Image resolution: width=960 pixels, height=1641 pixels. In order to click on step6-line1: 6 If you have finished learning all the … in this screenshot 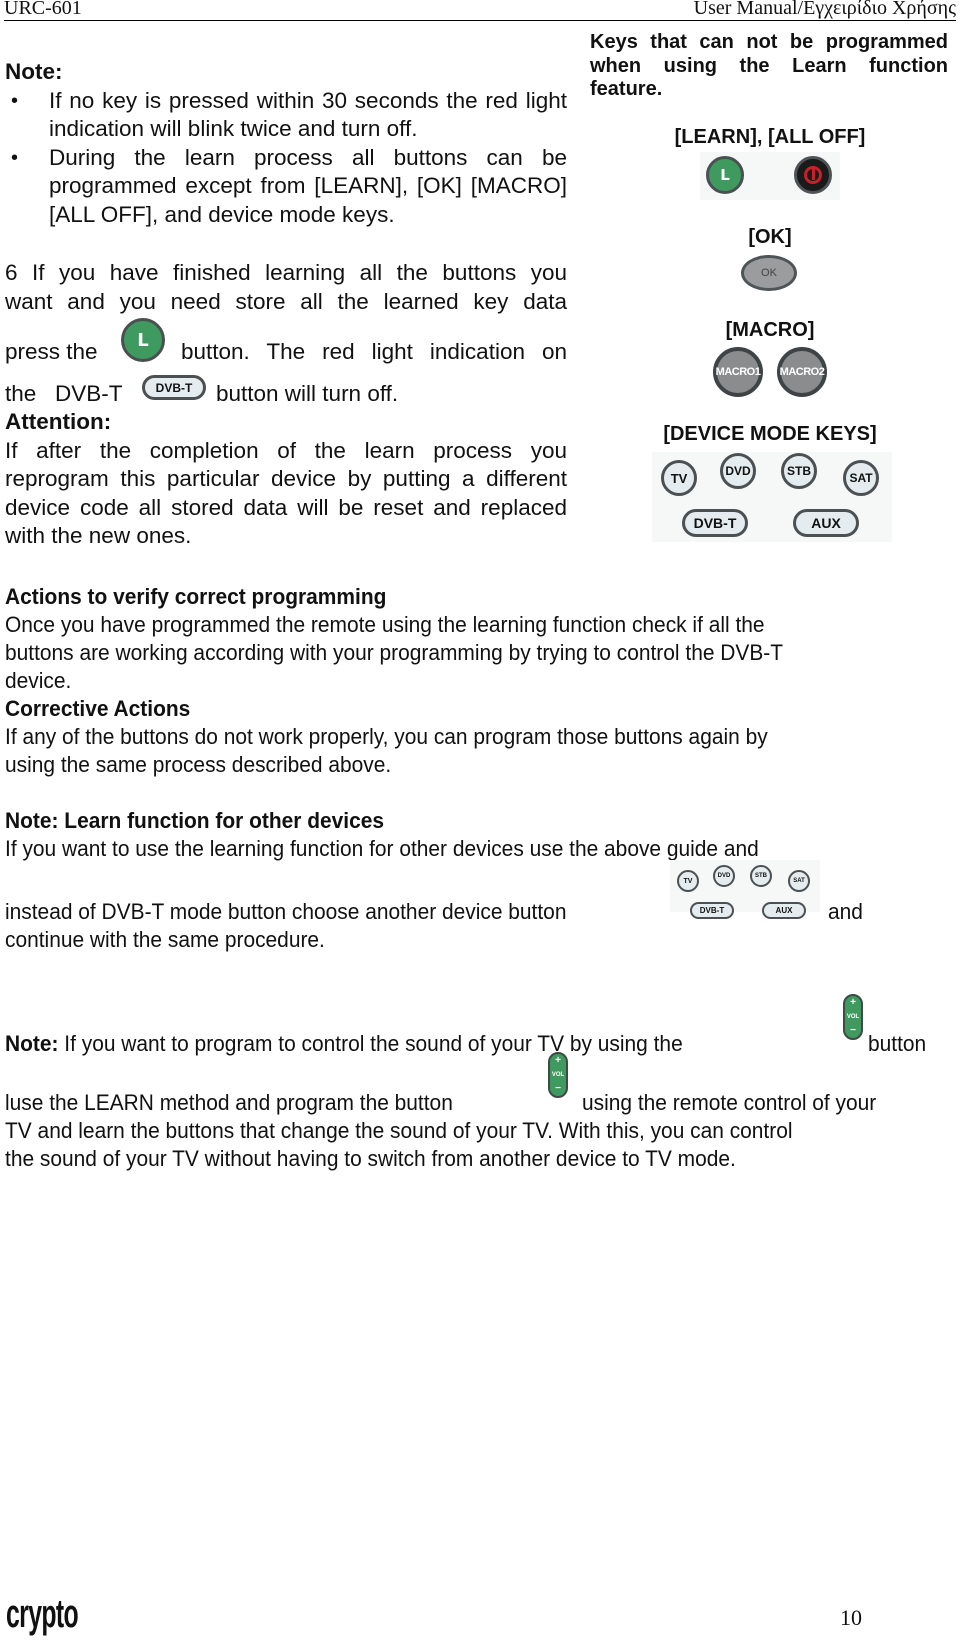, I will do `click(286, 272)`.